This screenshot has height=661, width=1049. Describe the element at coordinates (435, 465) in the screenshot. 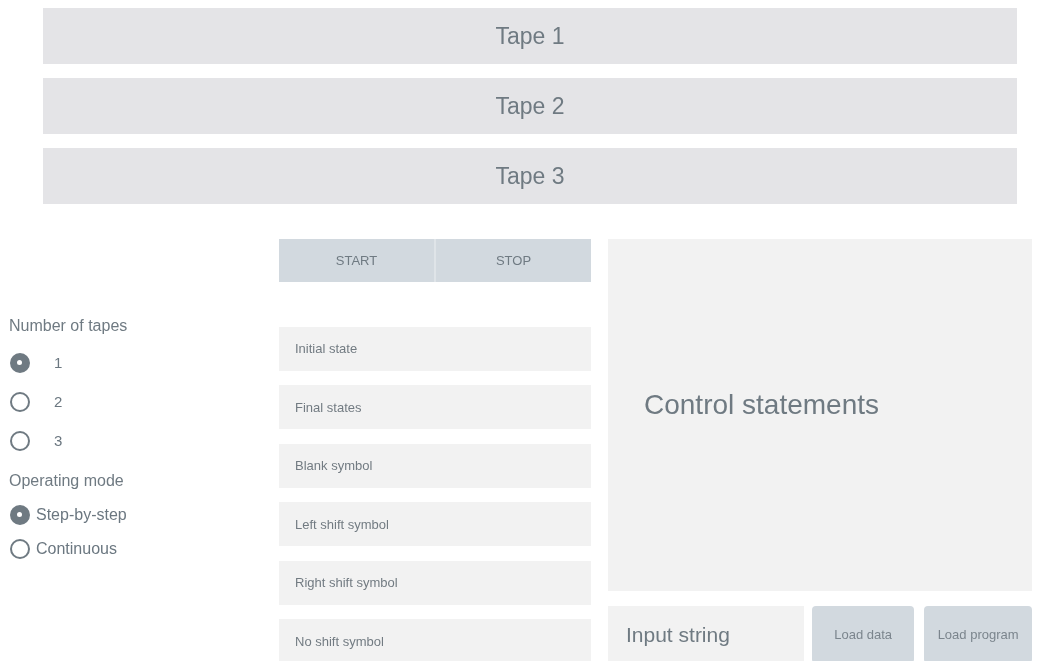

I see `input-field: Blank symbol` at that location.